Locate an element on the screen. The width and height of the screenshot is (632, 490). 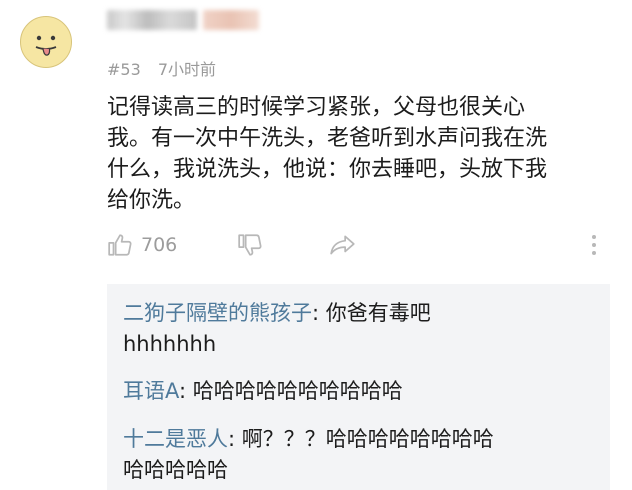
vertical-ellipsis-icon is located at coordinates (594, 245).